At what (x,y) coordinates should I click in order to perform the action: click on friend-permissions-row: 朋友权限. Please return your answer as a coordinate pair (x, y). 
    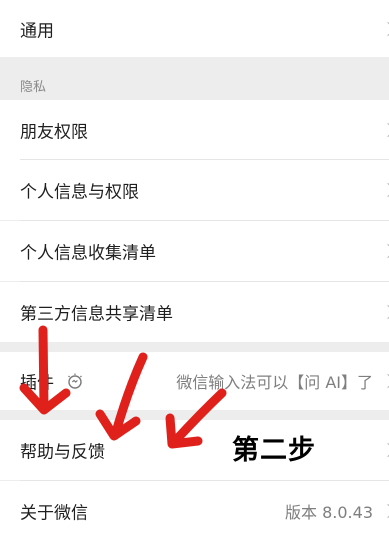
    Looking at the image, I should click on (194, 130).